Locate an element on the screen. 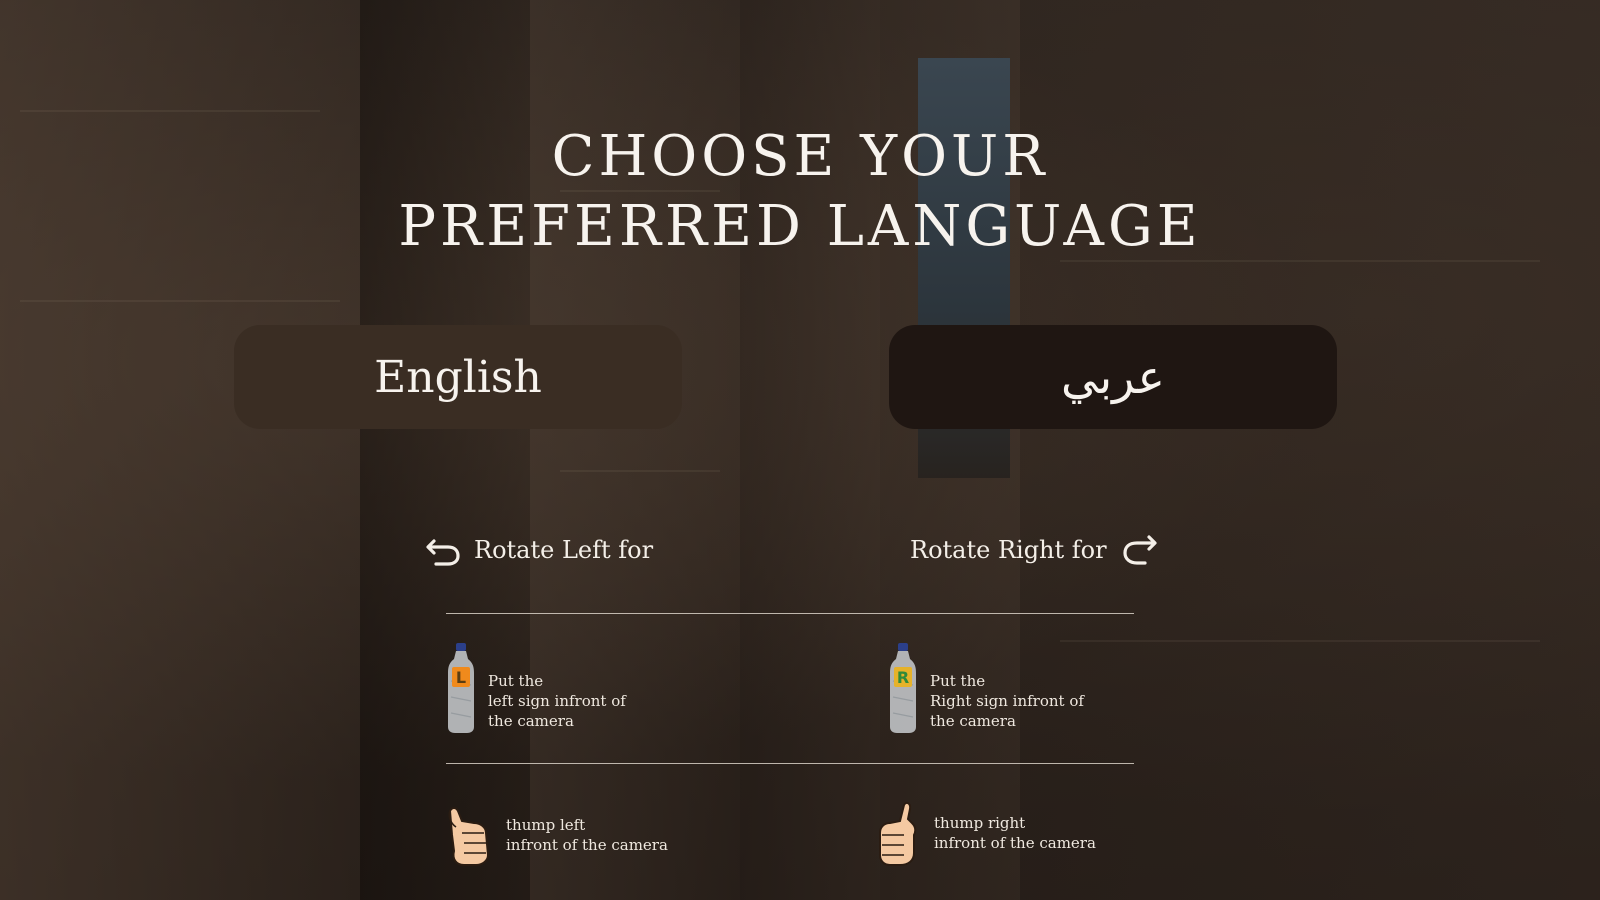 The image size is (1600, 900). hint-line: Right sign infront of is located at coordinates (1007, 701).